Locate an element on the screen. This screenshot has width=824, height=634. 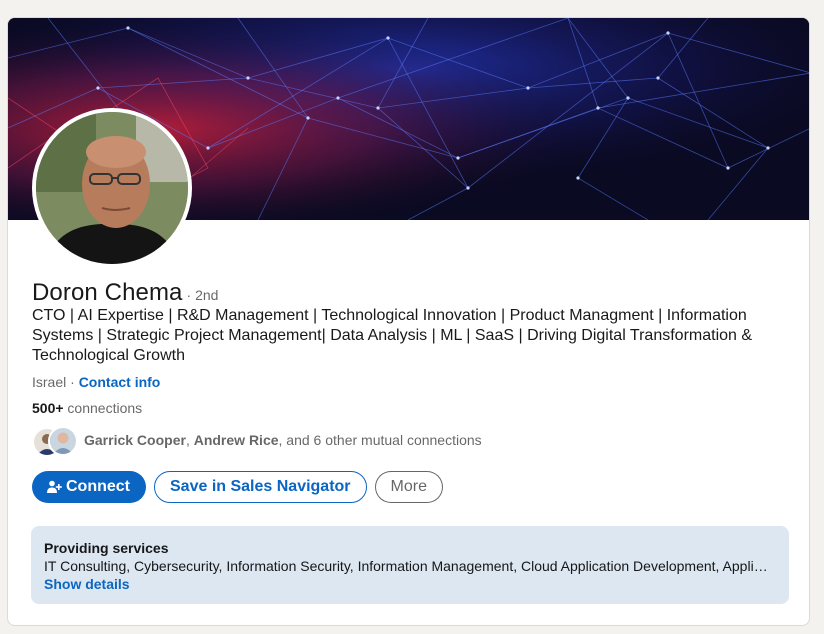
location-text: Israel is located at coordinates (49, 382).